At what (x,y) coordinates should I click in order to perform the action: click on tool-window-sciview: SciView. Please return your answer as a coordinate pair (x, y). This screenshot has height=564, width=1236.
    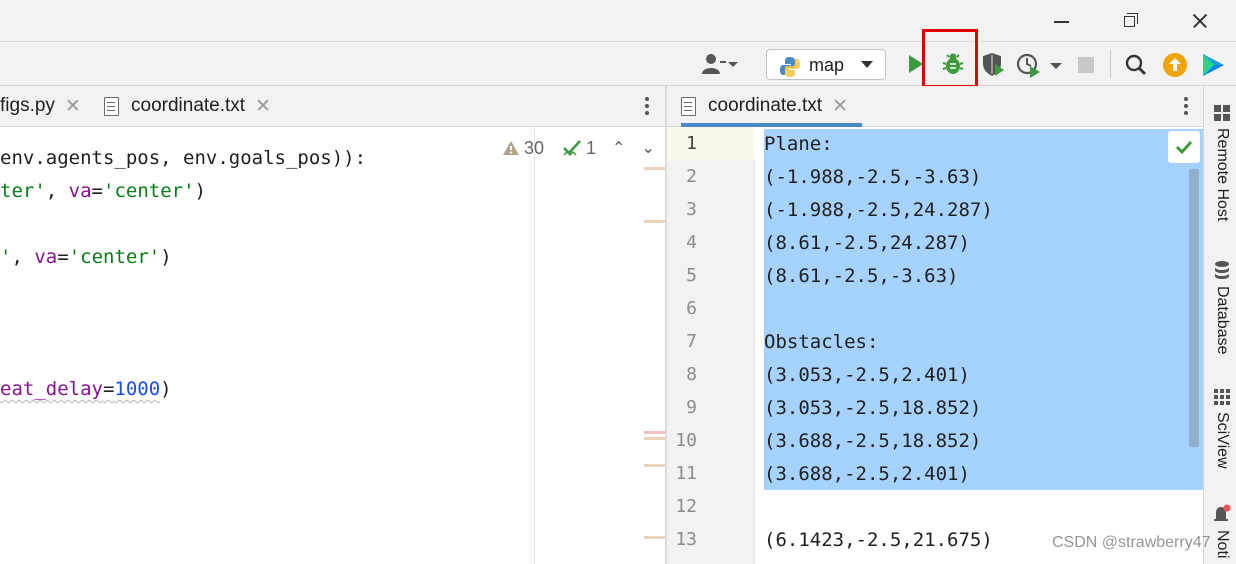
    Looking at the image, I should click on (1222, 428).